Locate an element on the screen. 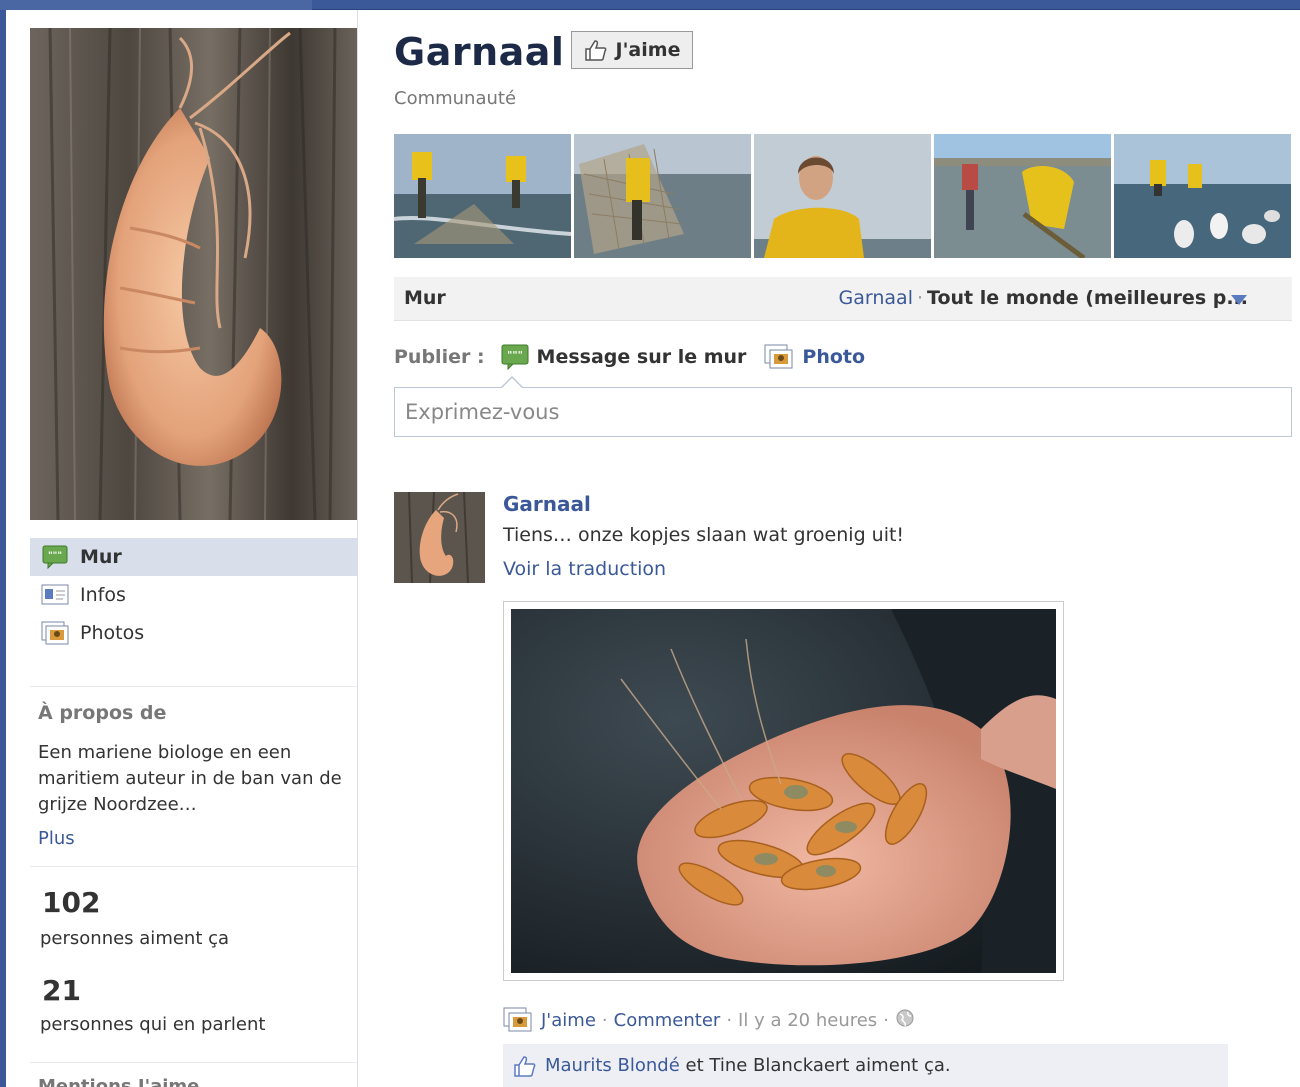 This screenshot has height=1087, width=1300. composer-notch-inner is located at coordinates (512, 383).